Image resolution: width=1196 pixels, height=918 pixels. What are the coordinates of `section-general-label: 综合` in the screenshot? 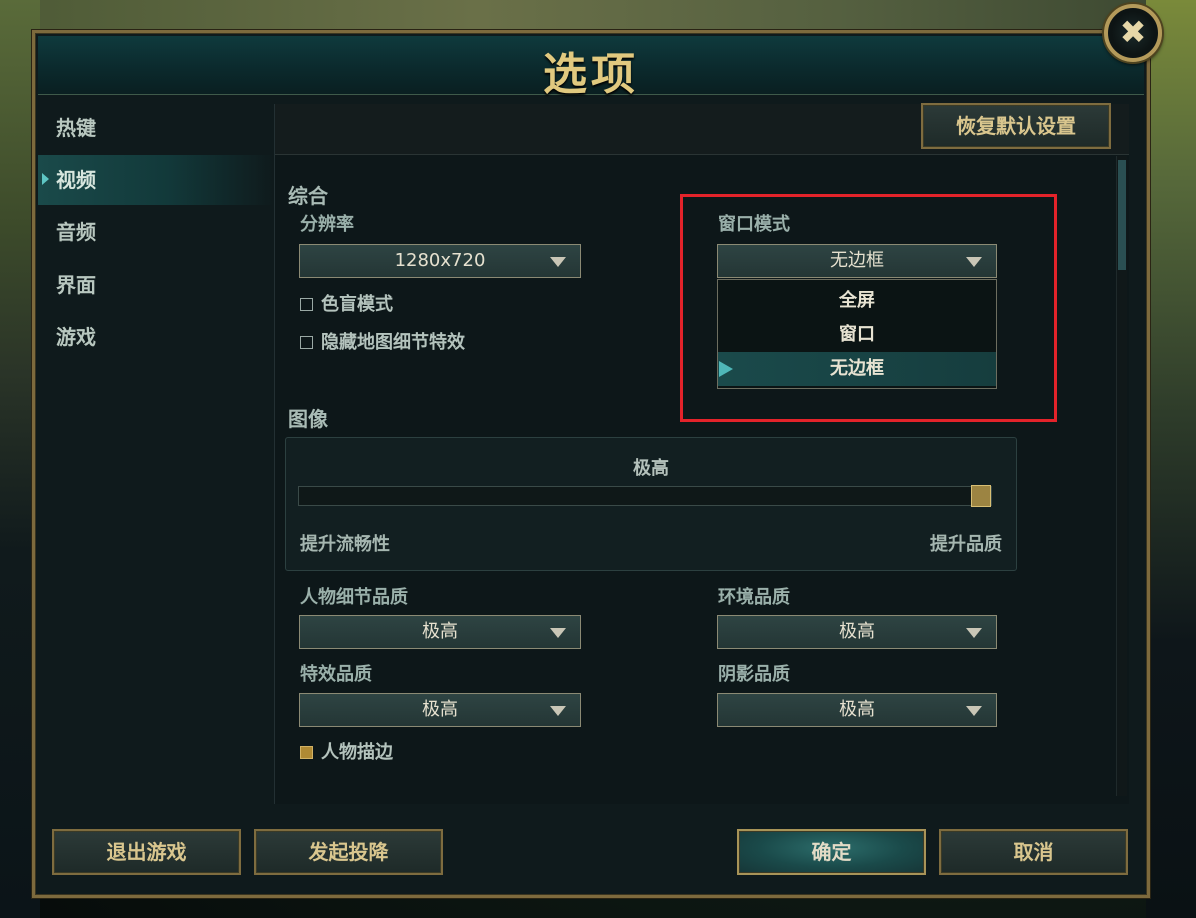 It's located at (308, 196).